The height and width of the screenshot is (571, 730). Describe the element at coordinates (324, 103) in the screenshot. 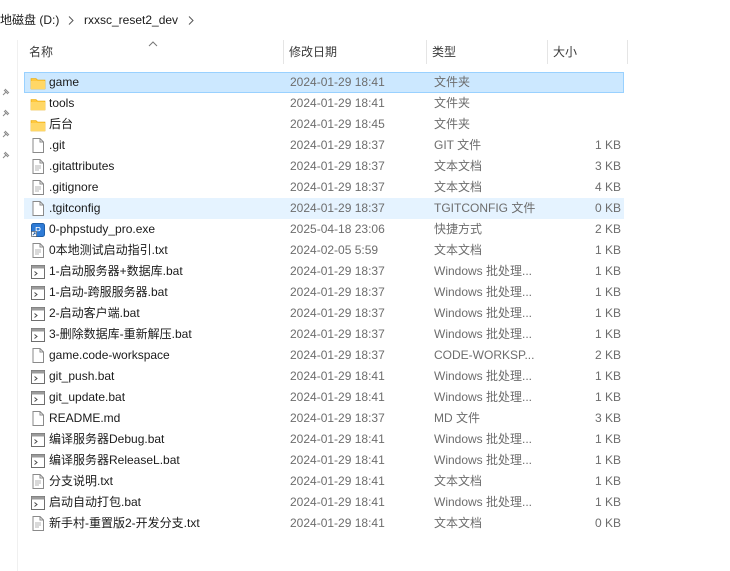

I see `file-row: tools 2024-01-29 18:41 文件夹` at that location.